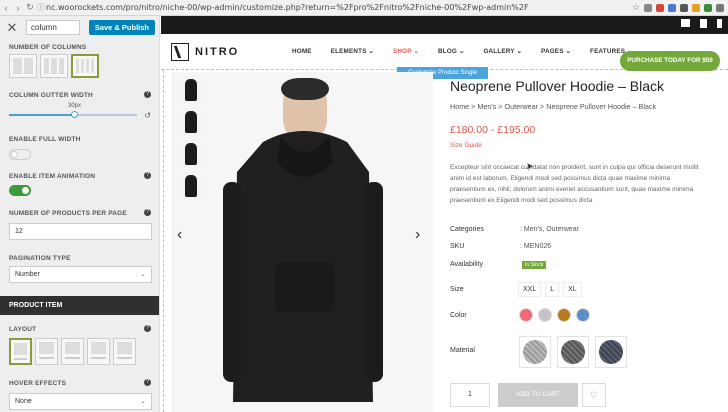  What do you see at coordinates (493, 130) in the screenshot?
I see `product-price: £180.00 - £195.00` at bounding box center [493, 130].